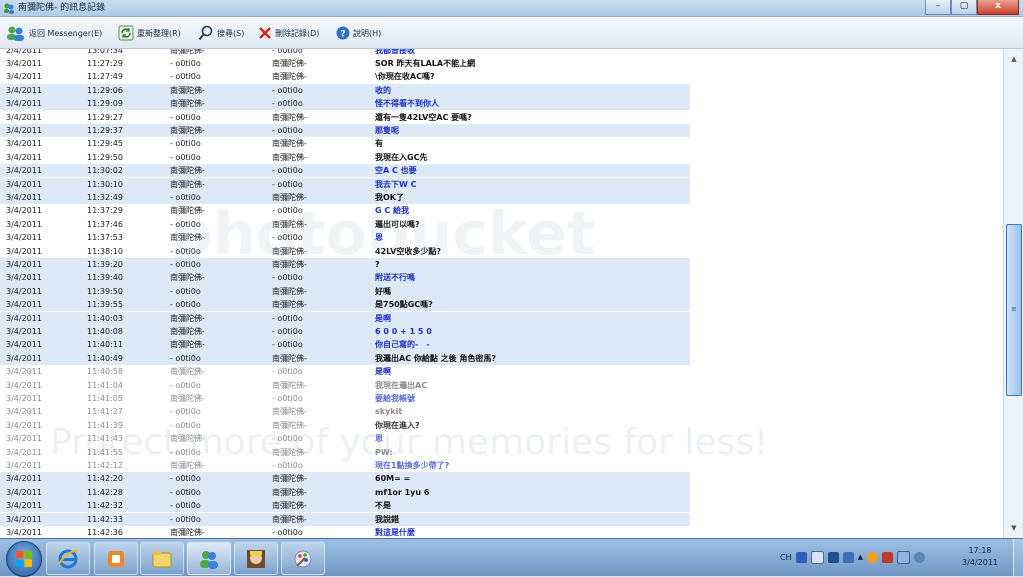 The height and width of the screenshot is (577, 1023). I want to click on help-icon: ?, so click(343, 33).